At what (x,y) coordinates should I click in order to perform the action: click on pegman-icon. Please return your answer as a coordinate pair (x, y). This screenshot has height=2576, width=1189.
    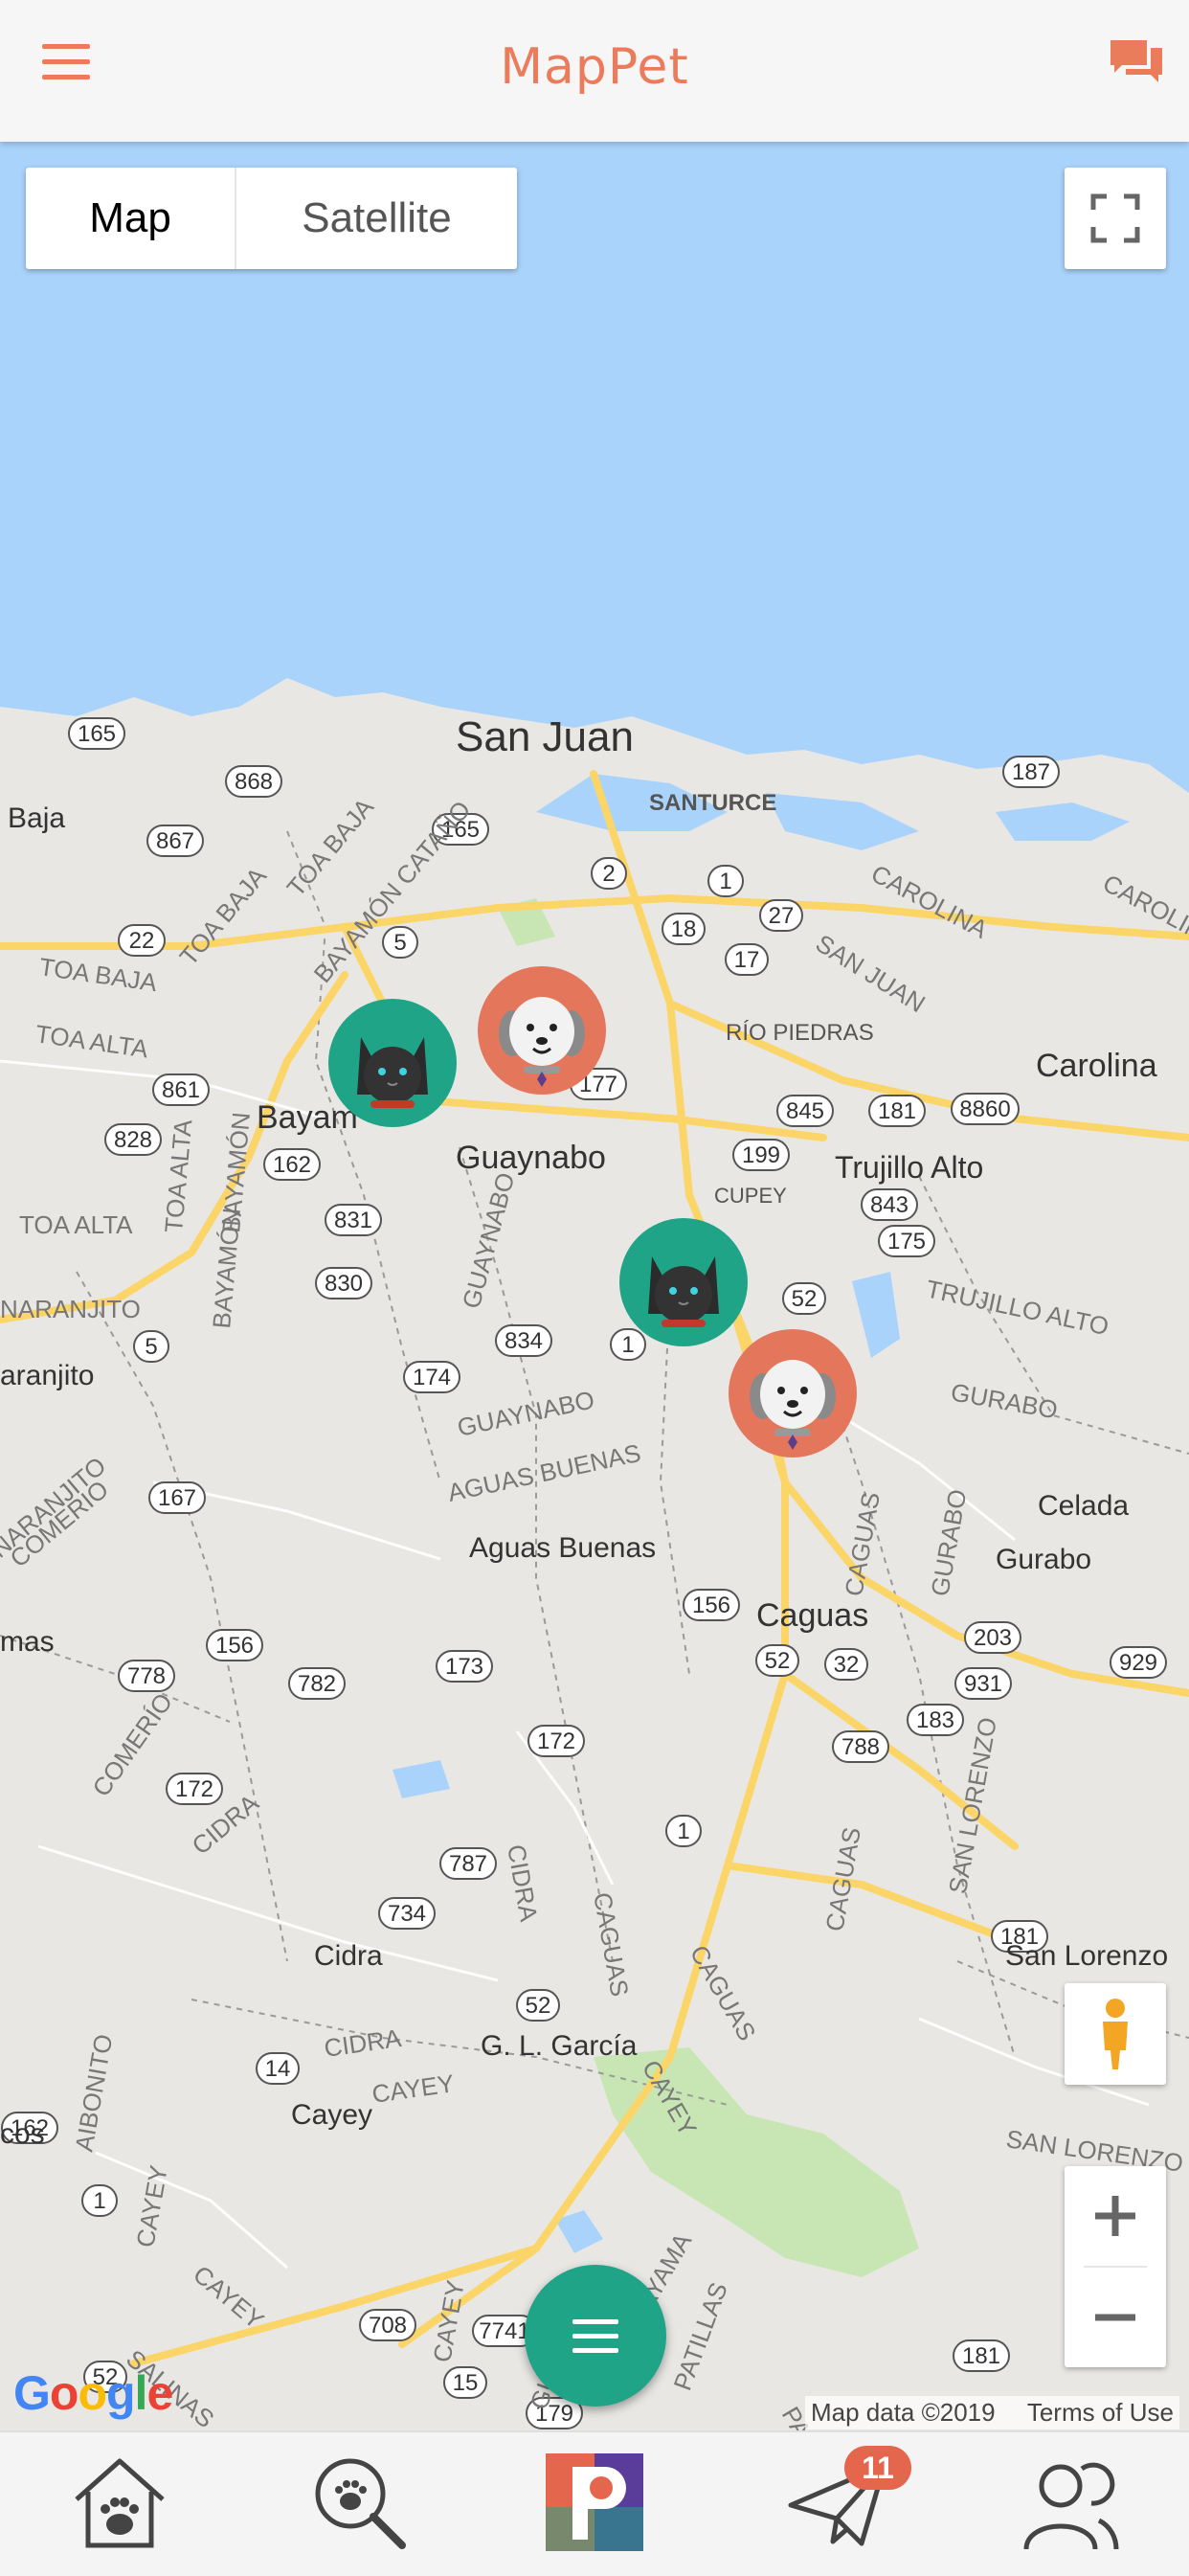
    Looking at the image, I should click on (1115, 2034).